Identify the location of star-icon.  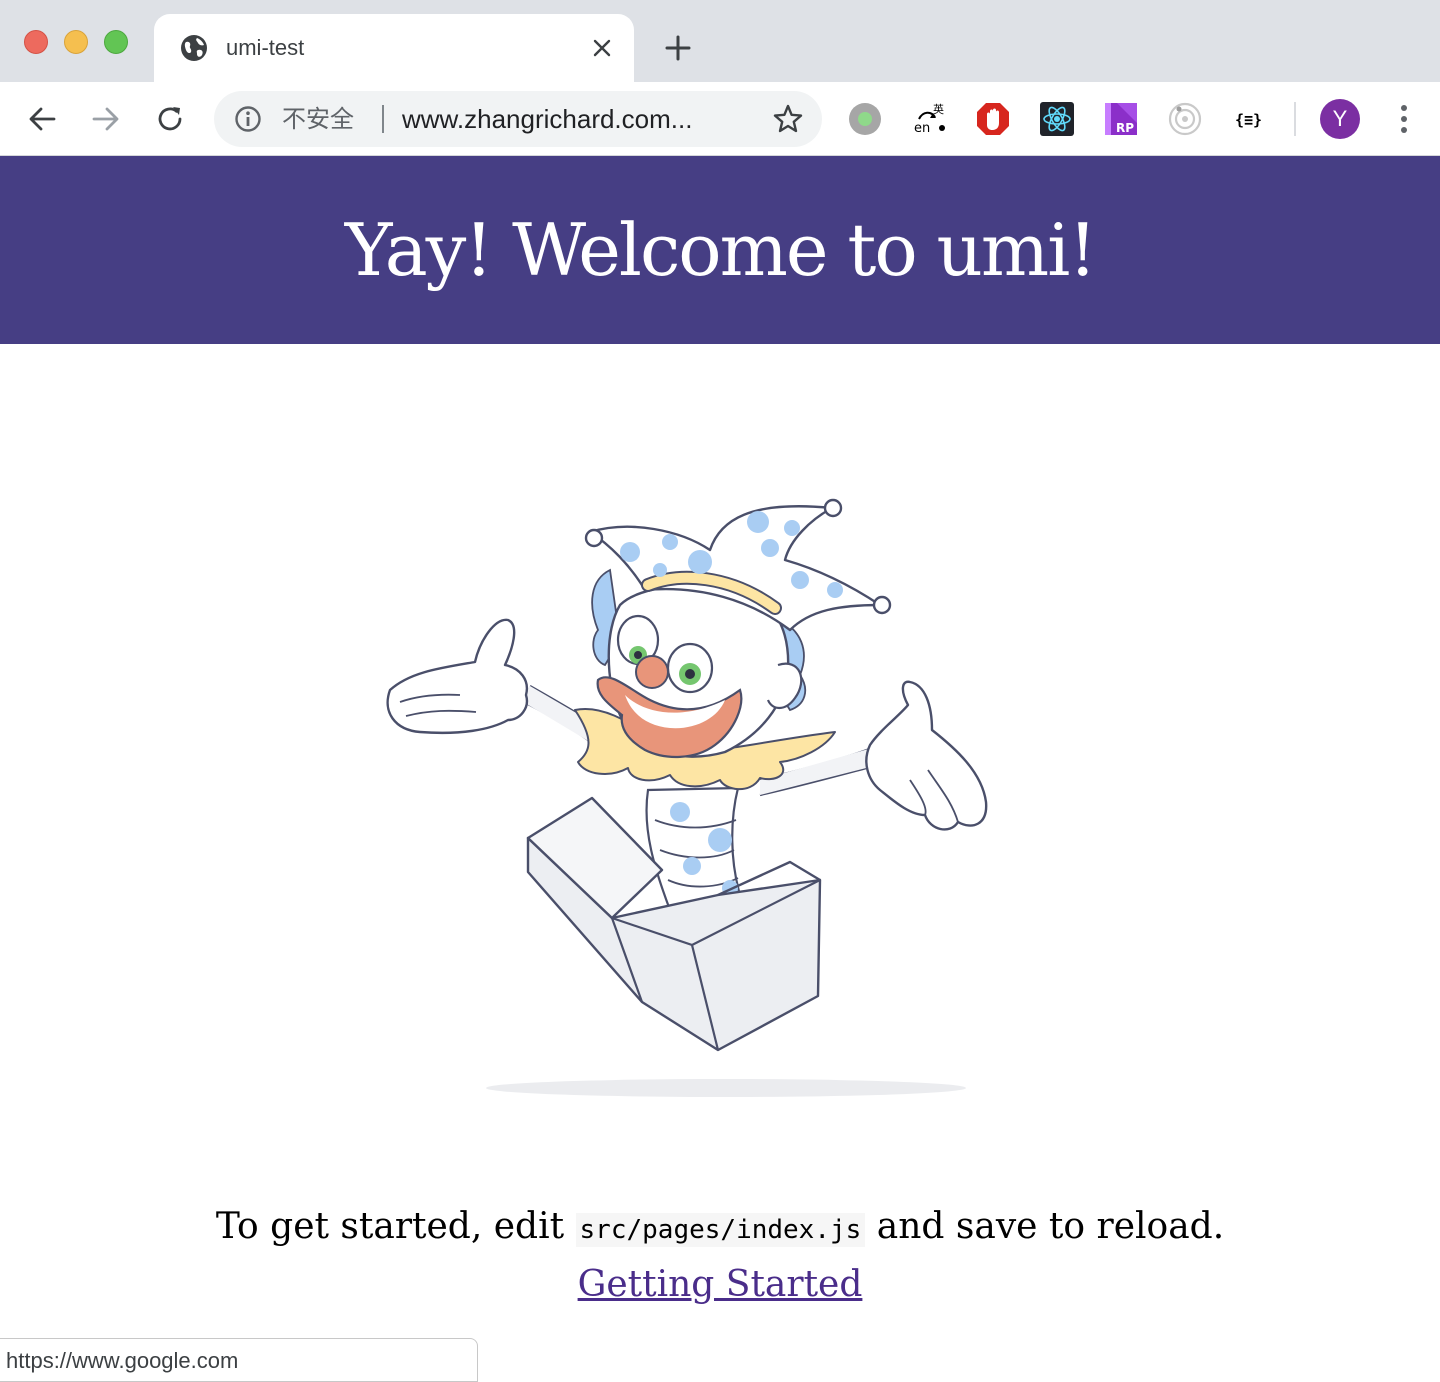
(788, 119).